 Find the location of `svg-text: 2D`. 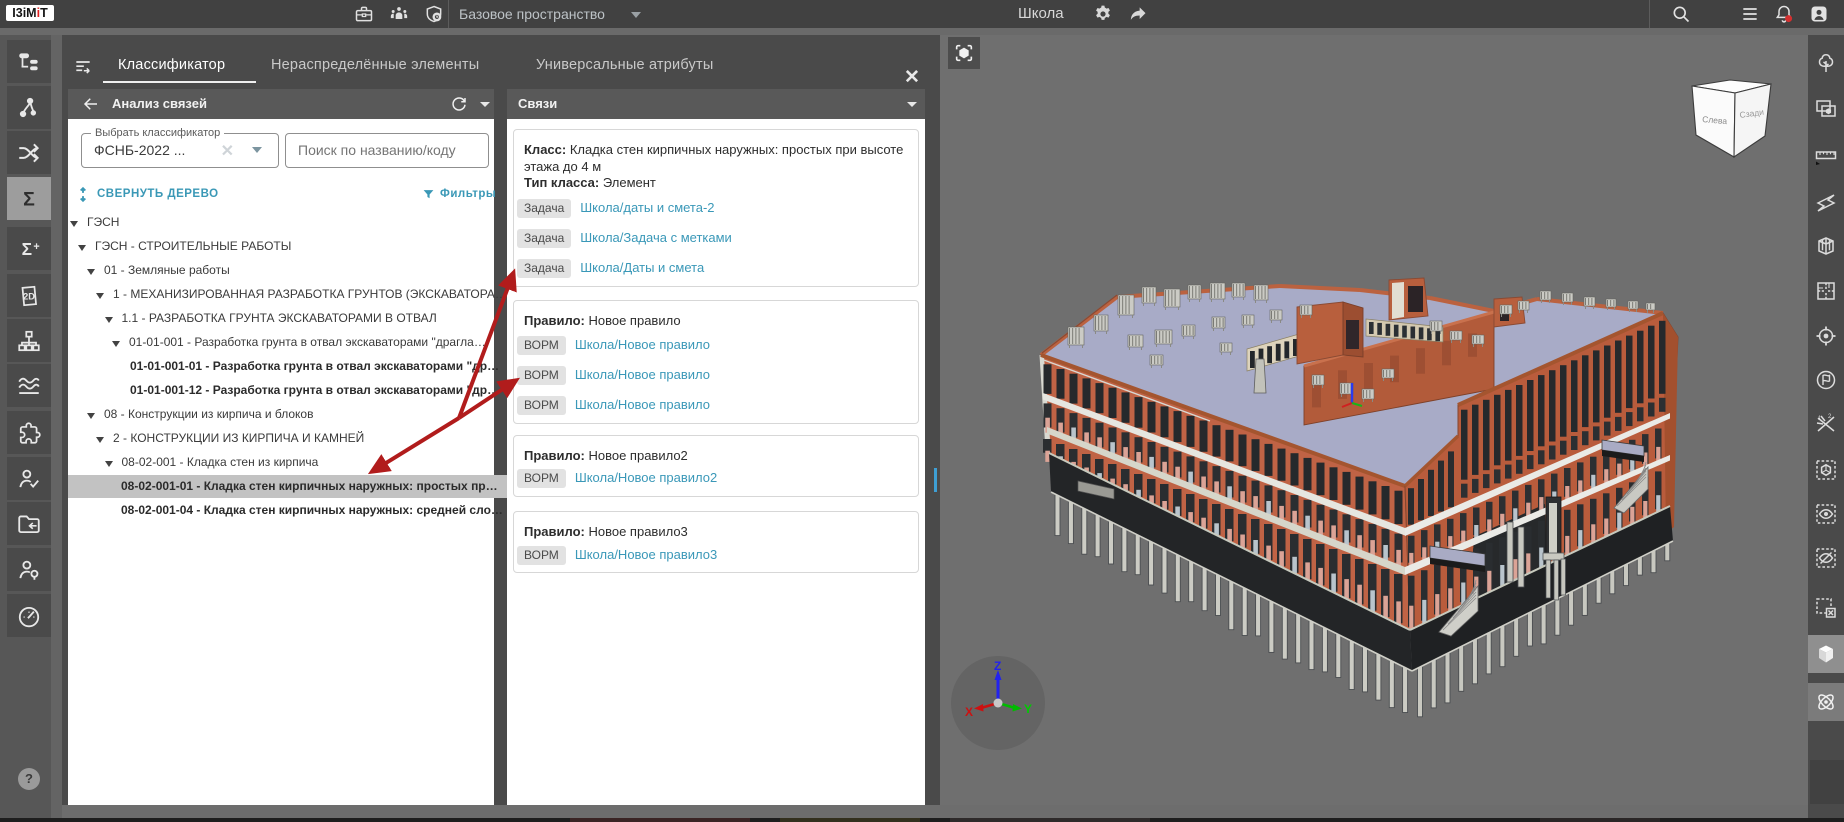

svg-text: 2D is located at coordinates (29, 296).